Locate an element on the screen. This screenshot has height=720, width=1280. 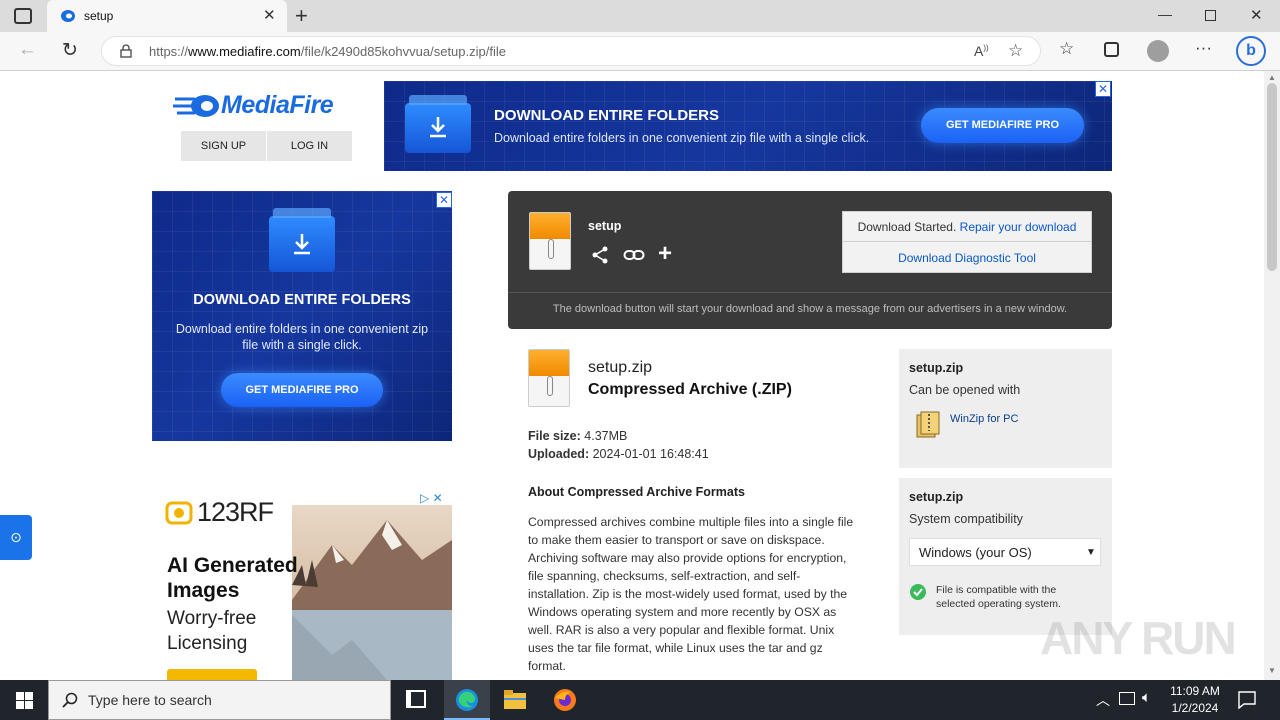
side-ad-title: DOWNLOAD ENTIRE FOLDERS is located at coordinates (302, 300).